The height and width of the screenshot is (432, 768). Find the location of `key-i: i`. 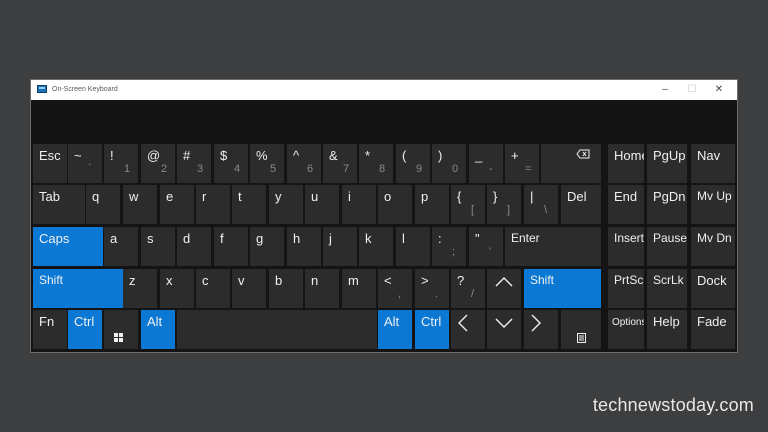

key-i: i is located at coordinates (359, 204).